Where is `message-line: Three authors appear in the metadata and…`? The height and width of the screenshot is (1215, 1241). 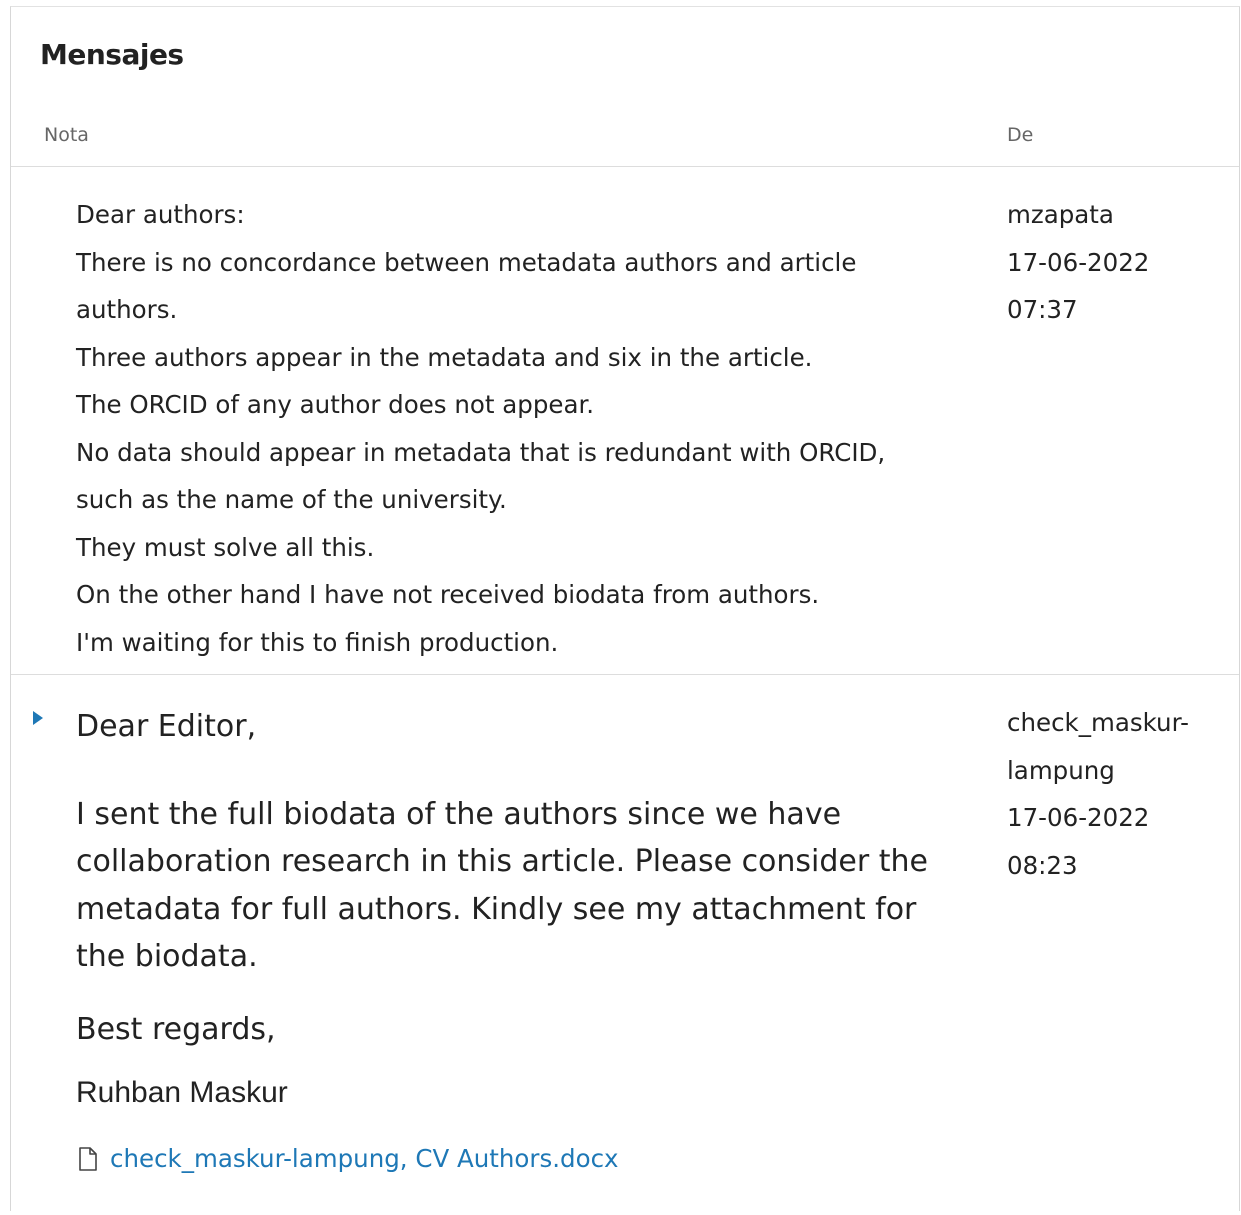
message-line: Three authors appear in the metadata and… is located at coordinates (444, 357).